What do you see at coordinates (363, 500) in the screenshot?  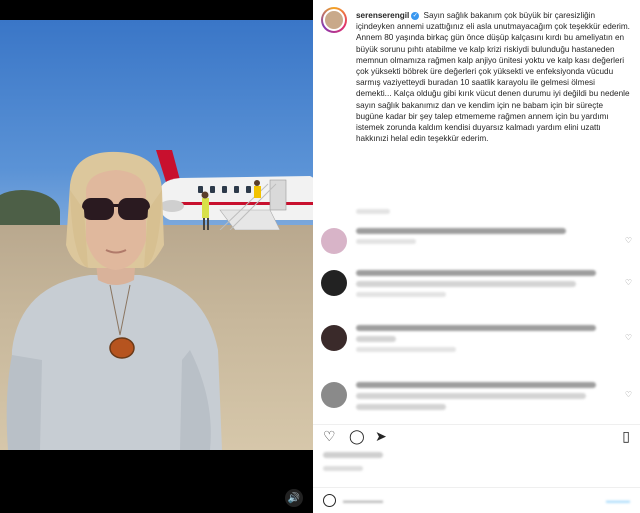 I see `comment-input: ▬▬▬▬▬` at bounding box center [363, 500].